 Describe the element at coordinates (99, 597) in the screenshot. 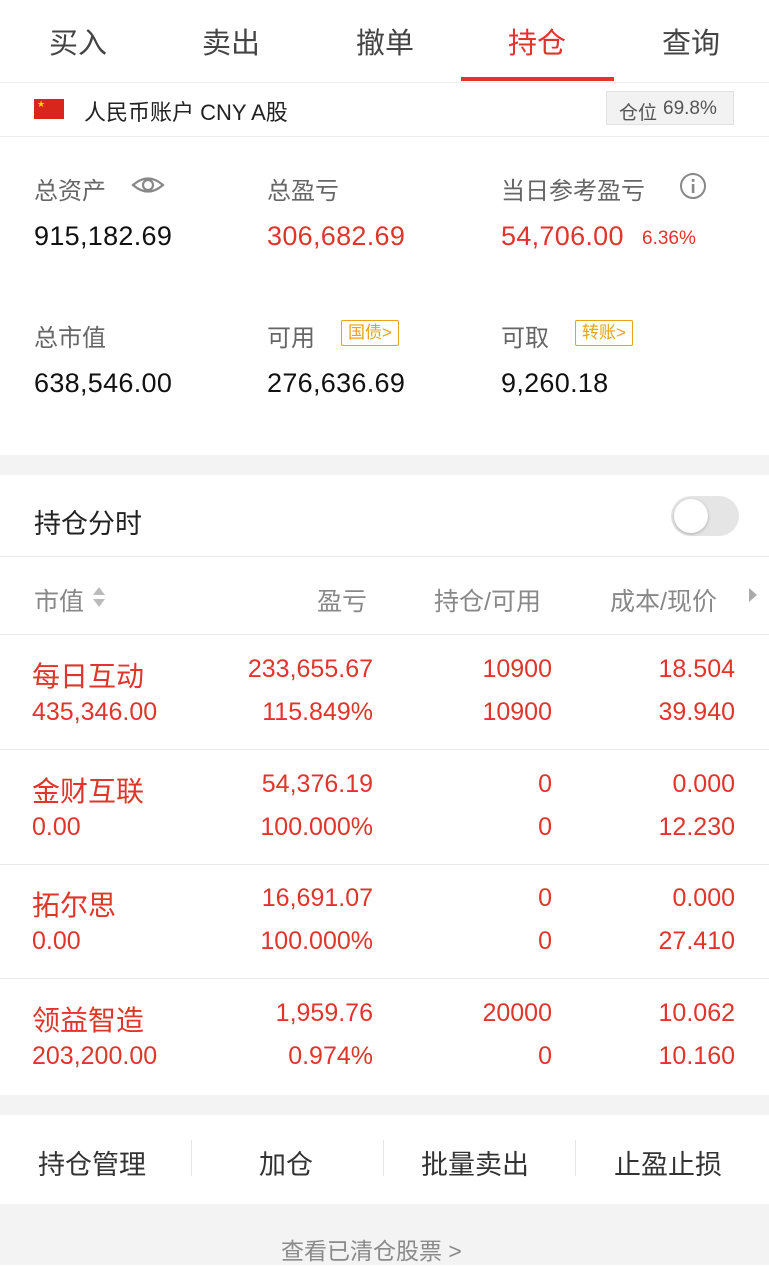

I see `sort-icon` at that location.